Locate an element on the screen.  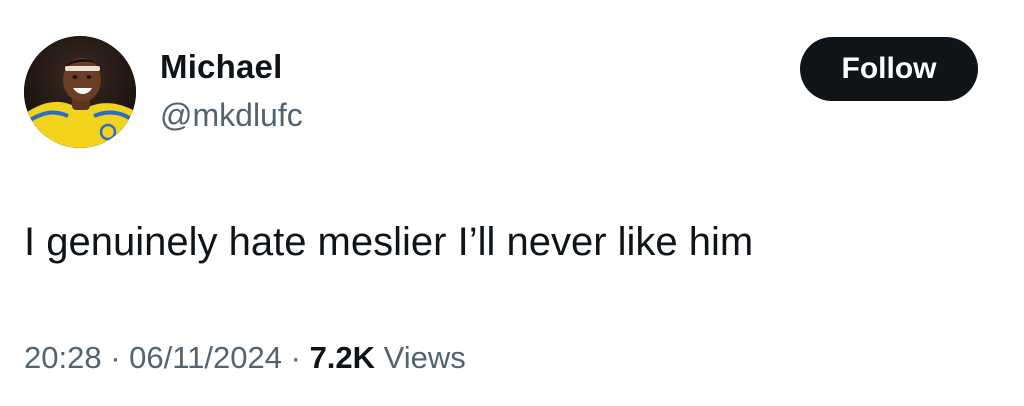
tweet-time: 20:28 is located at coordinates (63, 357).